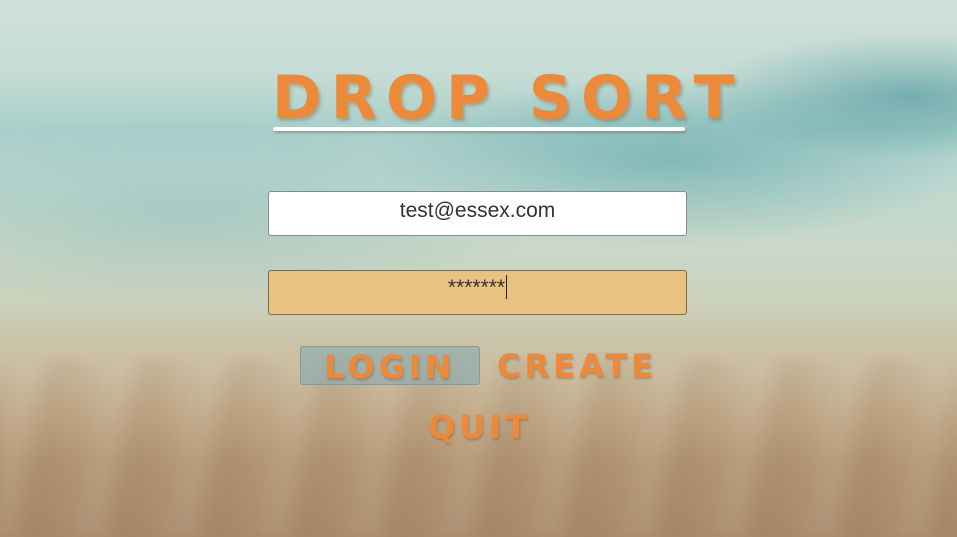 Image resolution: width=957 pixels, height=537 pixels. What do you see at coordinates (575, 366) in the screenshot?
I see `create-button: CREATE` at bounding box center [575, 366].